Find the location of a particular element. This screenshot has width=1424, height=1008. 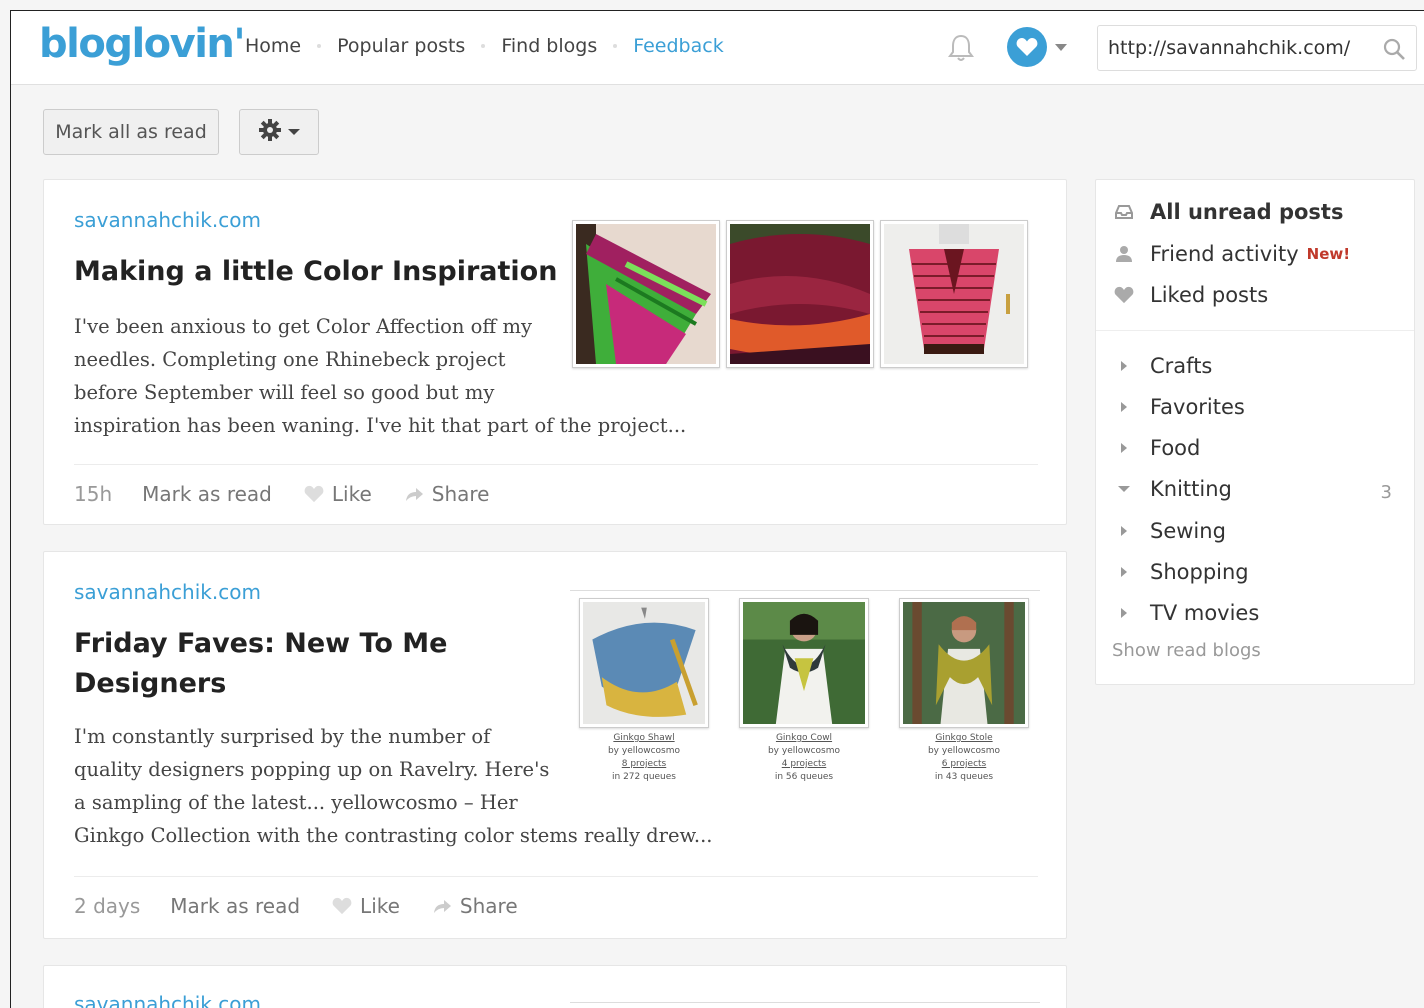

pattern-queues: in 272 queues is located at coordinates (644, 777).